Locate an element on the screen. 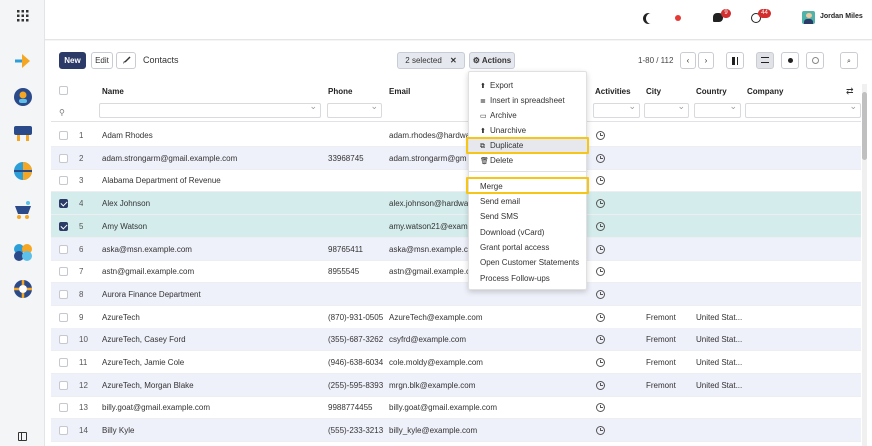 Image resolution: width=872 pixels, height=446 pixels. view-list-button is located at coordinates (765, 60).